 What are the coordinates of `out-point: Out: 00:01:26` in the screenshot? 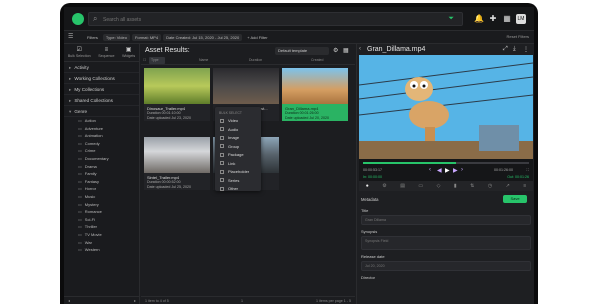 It's located at (518, 177).